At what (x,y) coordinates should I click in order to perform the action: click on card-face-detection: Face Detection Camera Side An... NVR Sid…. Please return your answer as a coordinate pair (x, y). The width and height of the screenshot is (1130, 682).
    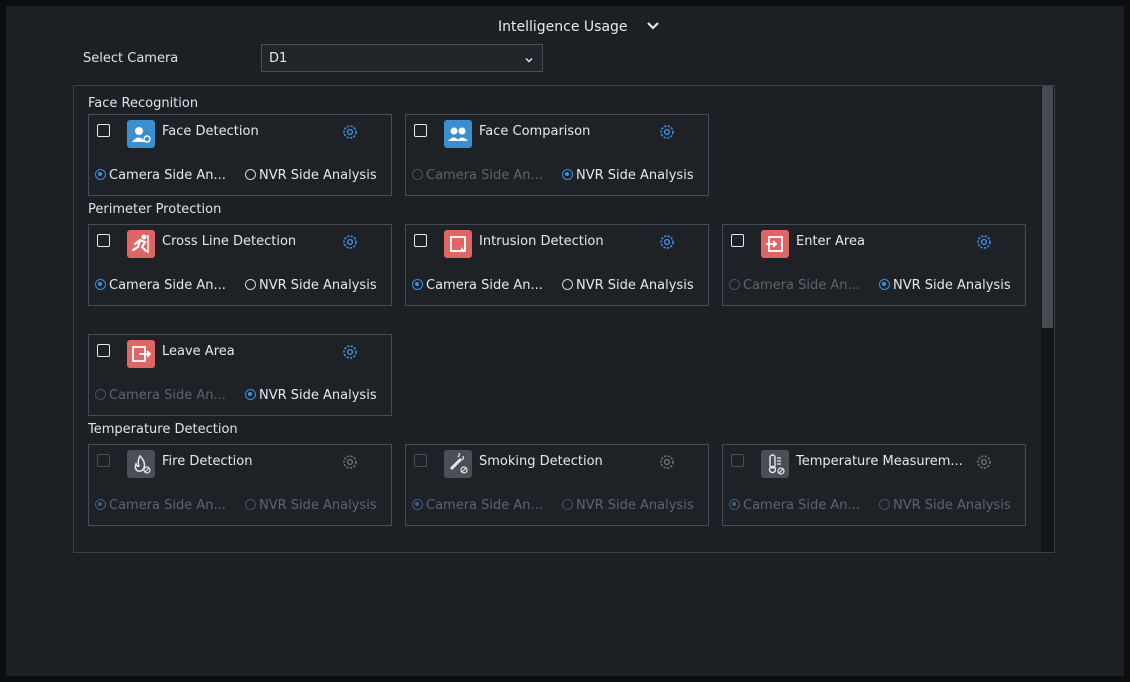
    Looking at the image, I should click on (240, 155).